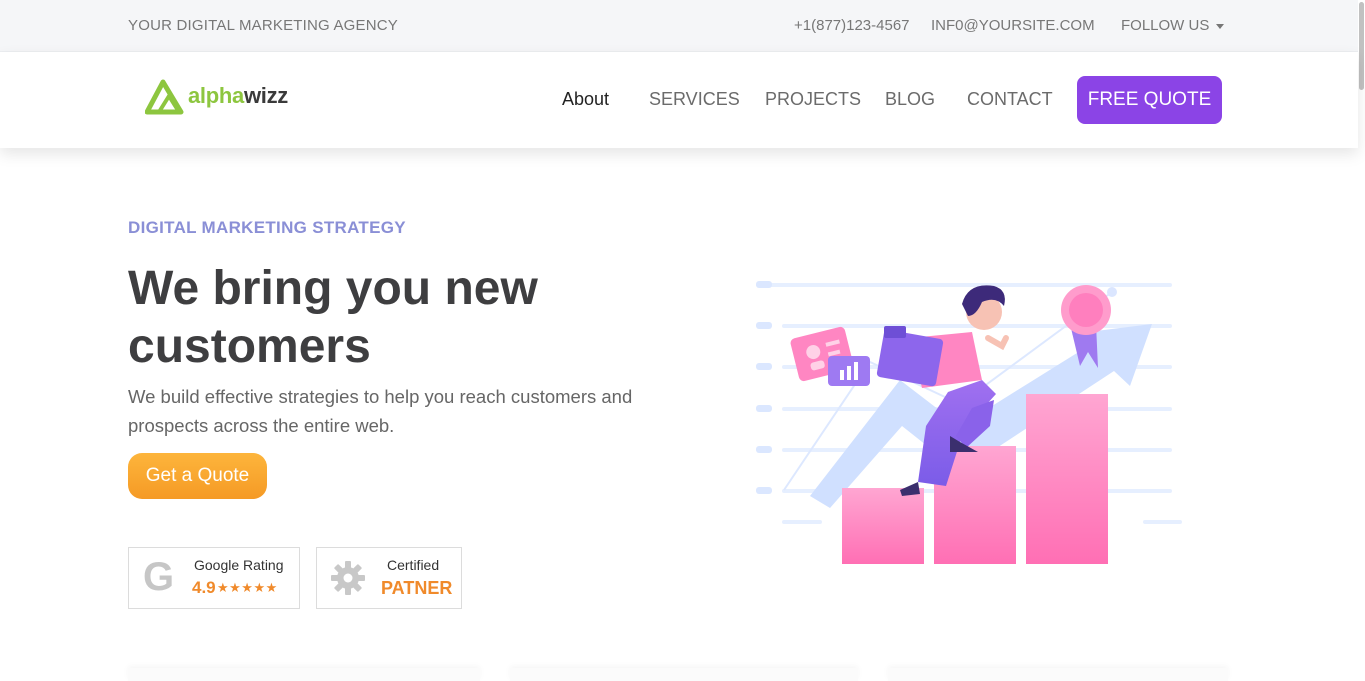 Image resolution: width=1365 pixels, height=681 pixels. I want to click on scrollbar-thumb, so click(1361, 46).